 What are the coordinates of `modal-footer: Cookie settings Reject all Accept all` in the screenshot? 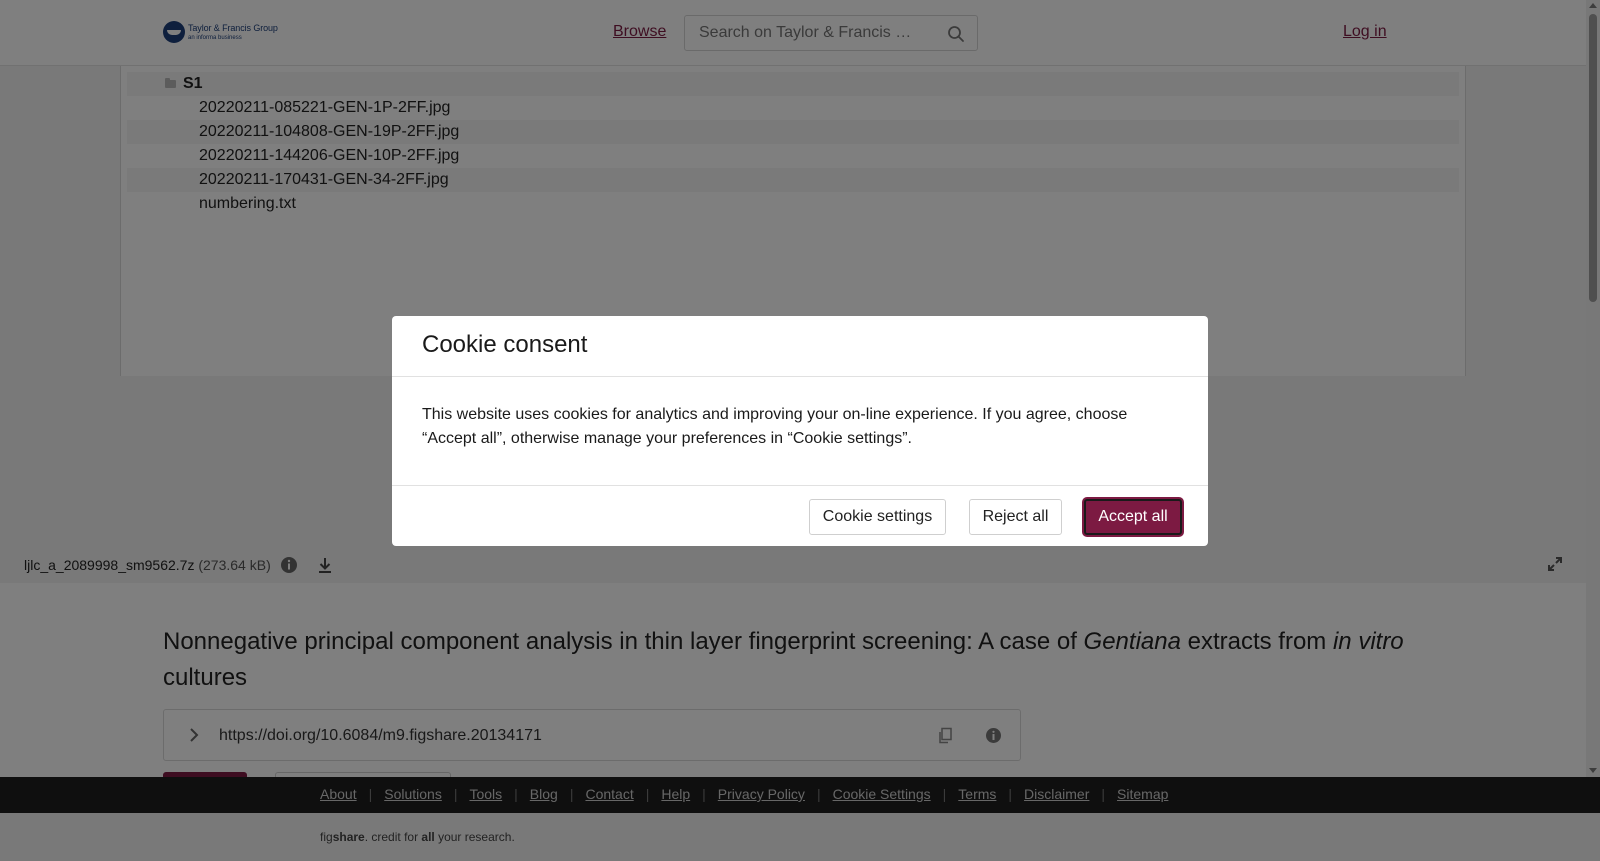 It's located at (800, 515).